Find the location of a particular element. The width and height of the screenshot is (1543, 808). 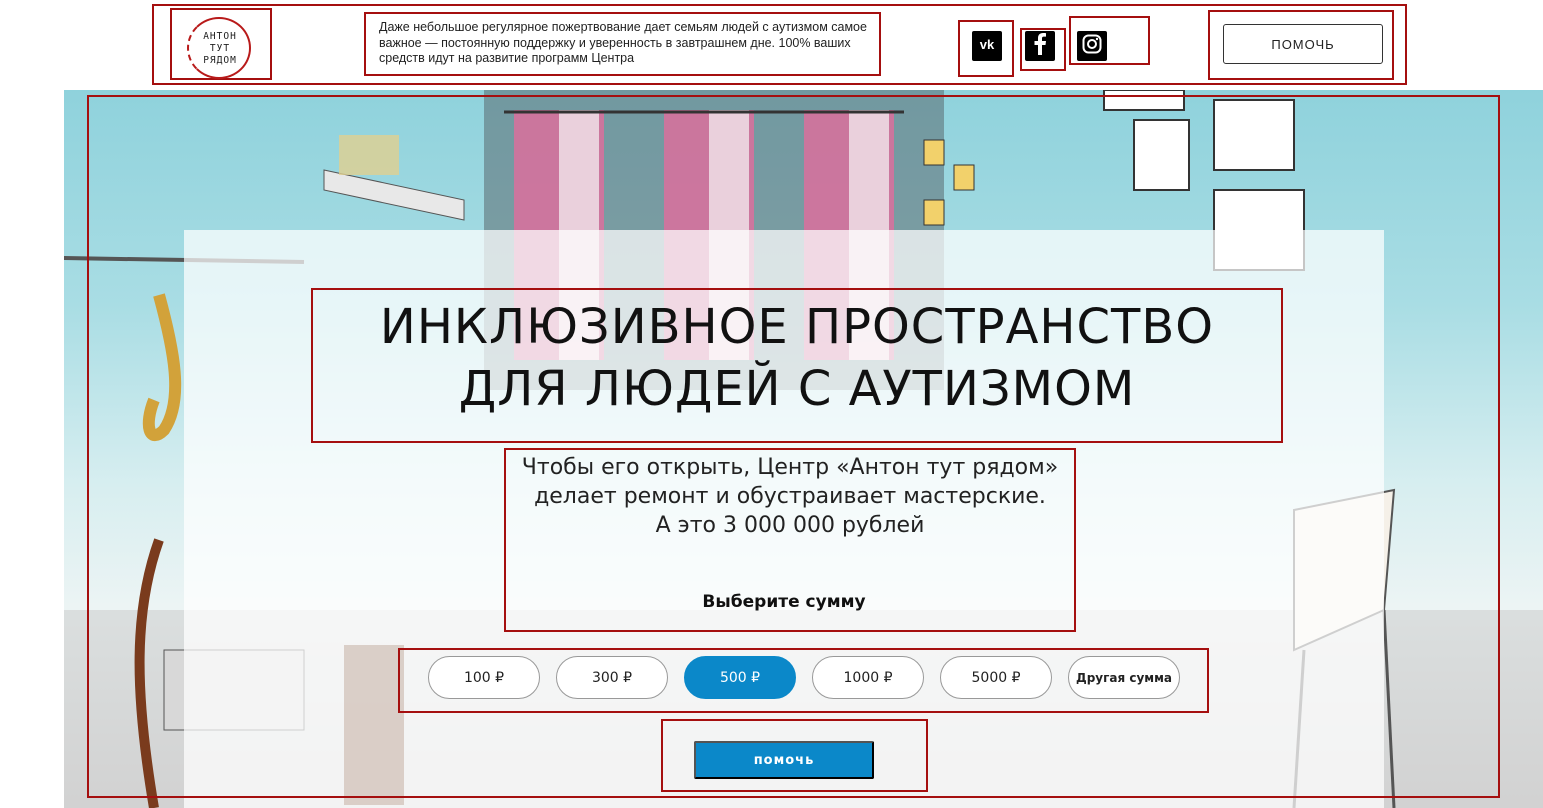

amount-other-button: Другая сумма is located at coordinates (1124, 677).